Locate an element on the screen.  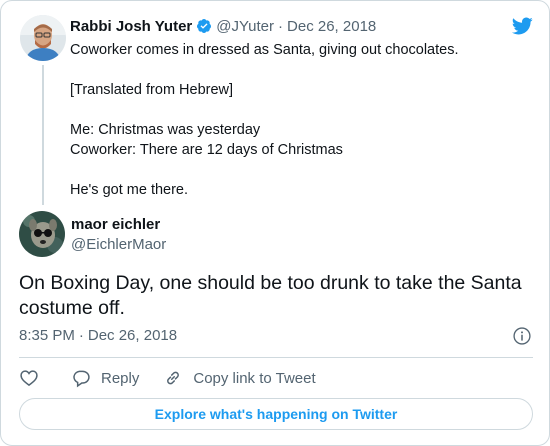
reply-button: Reply is located at coordinates (105, 378).